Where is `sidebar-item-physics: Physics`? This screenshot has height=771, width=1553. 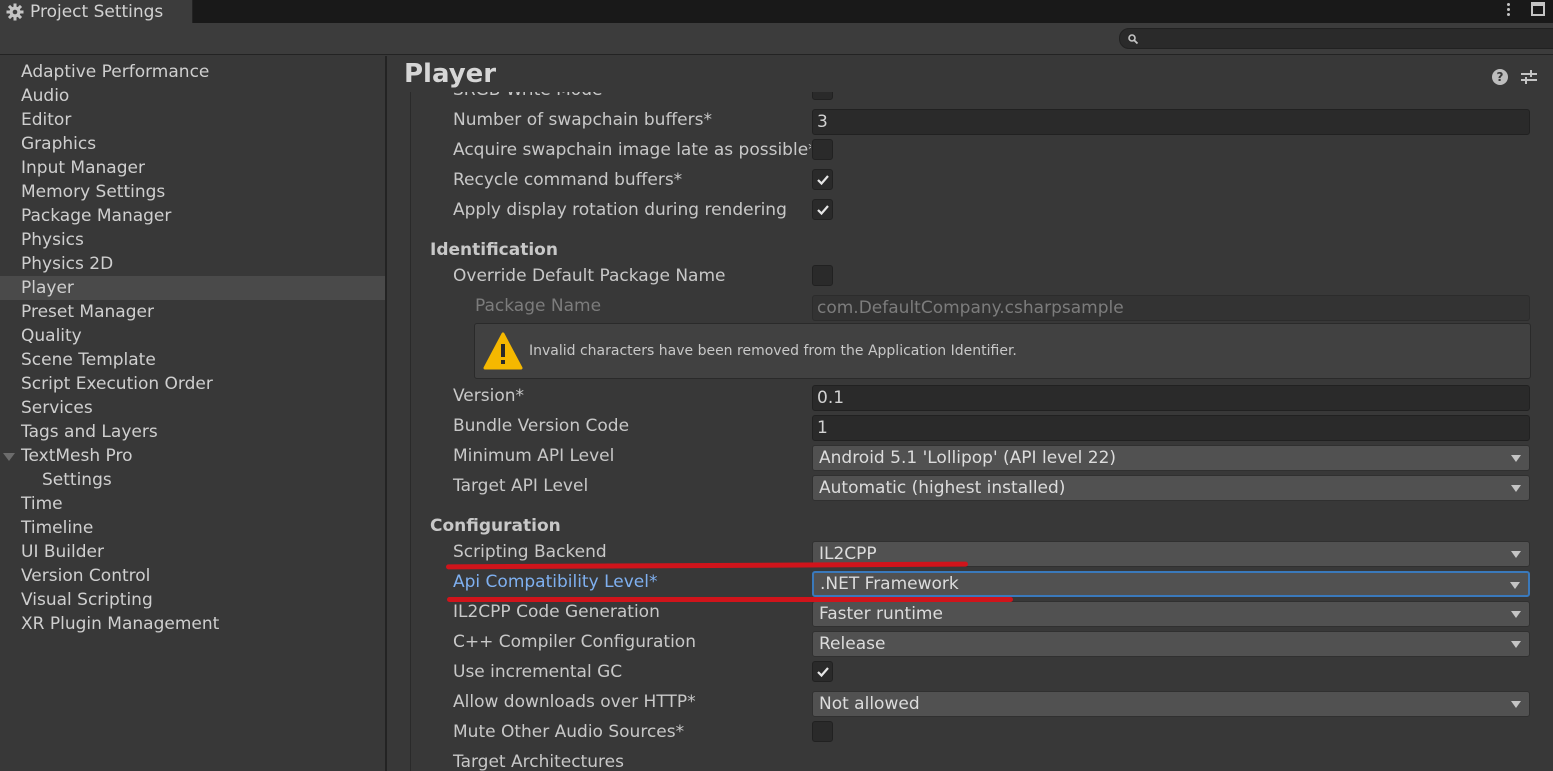
sidebar-item-physics: Physics is located at coordinates (192, 240).